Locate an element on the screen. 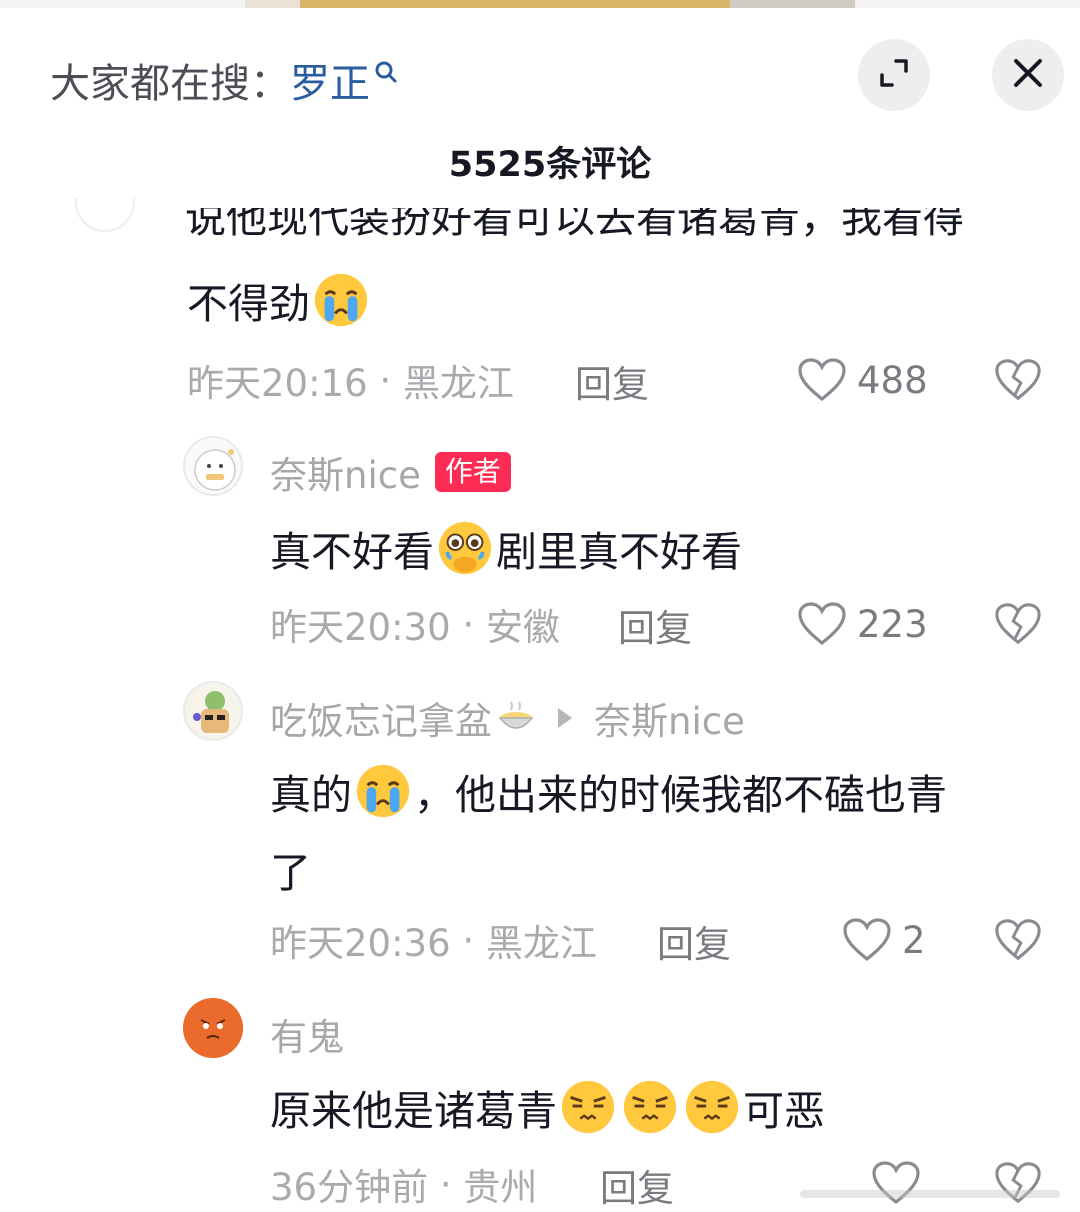 The width and height of the screenshot is (1080, 1212). search-suggestion: 大家都在搜： 罗正 is located at coordinates (224, 80).